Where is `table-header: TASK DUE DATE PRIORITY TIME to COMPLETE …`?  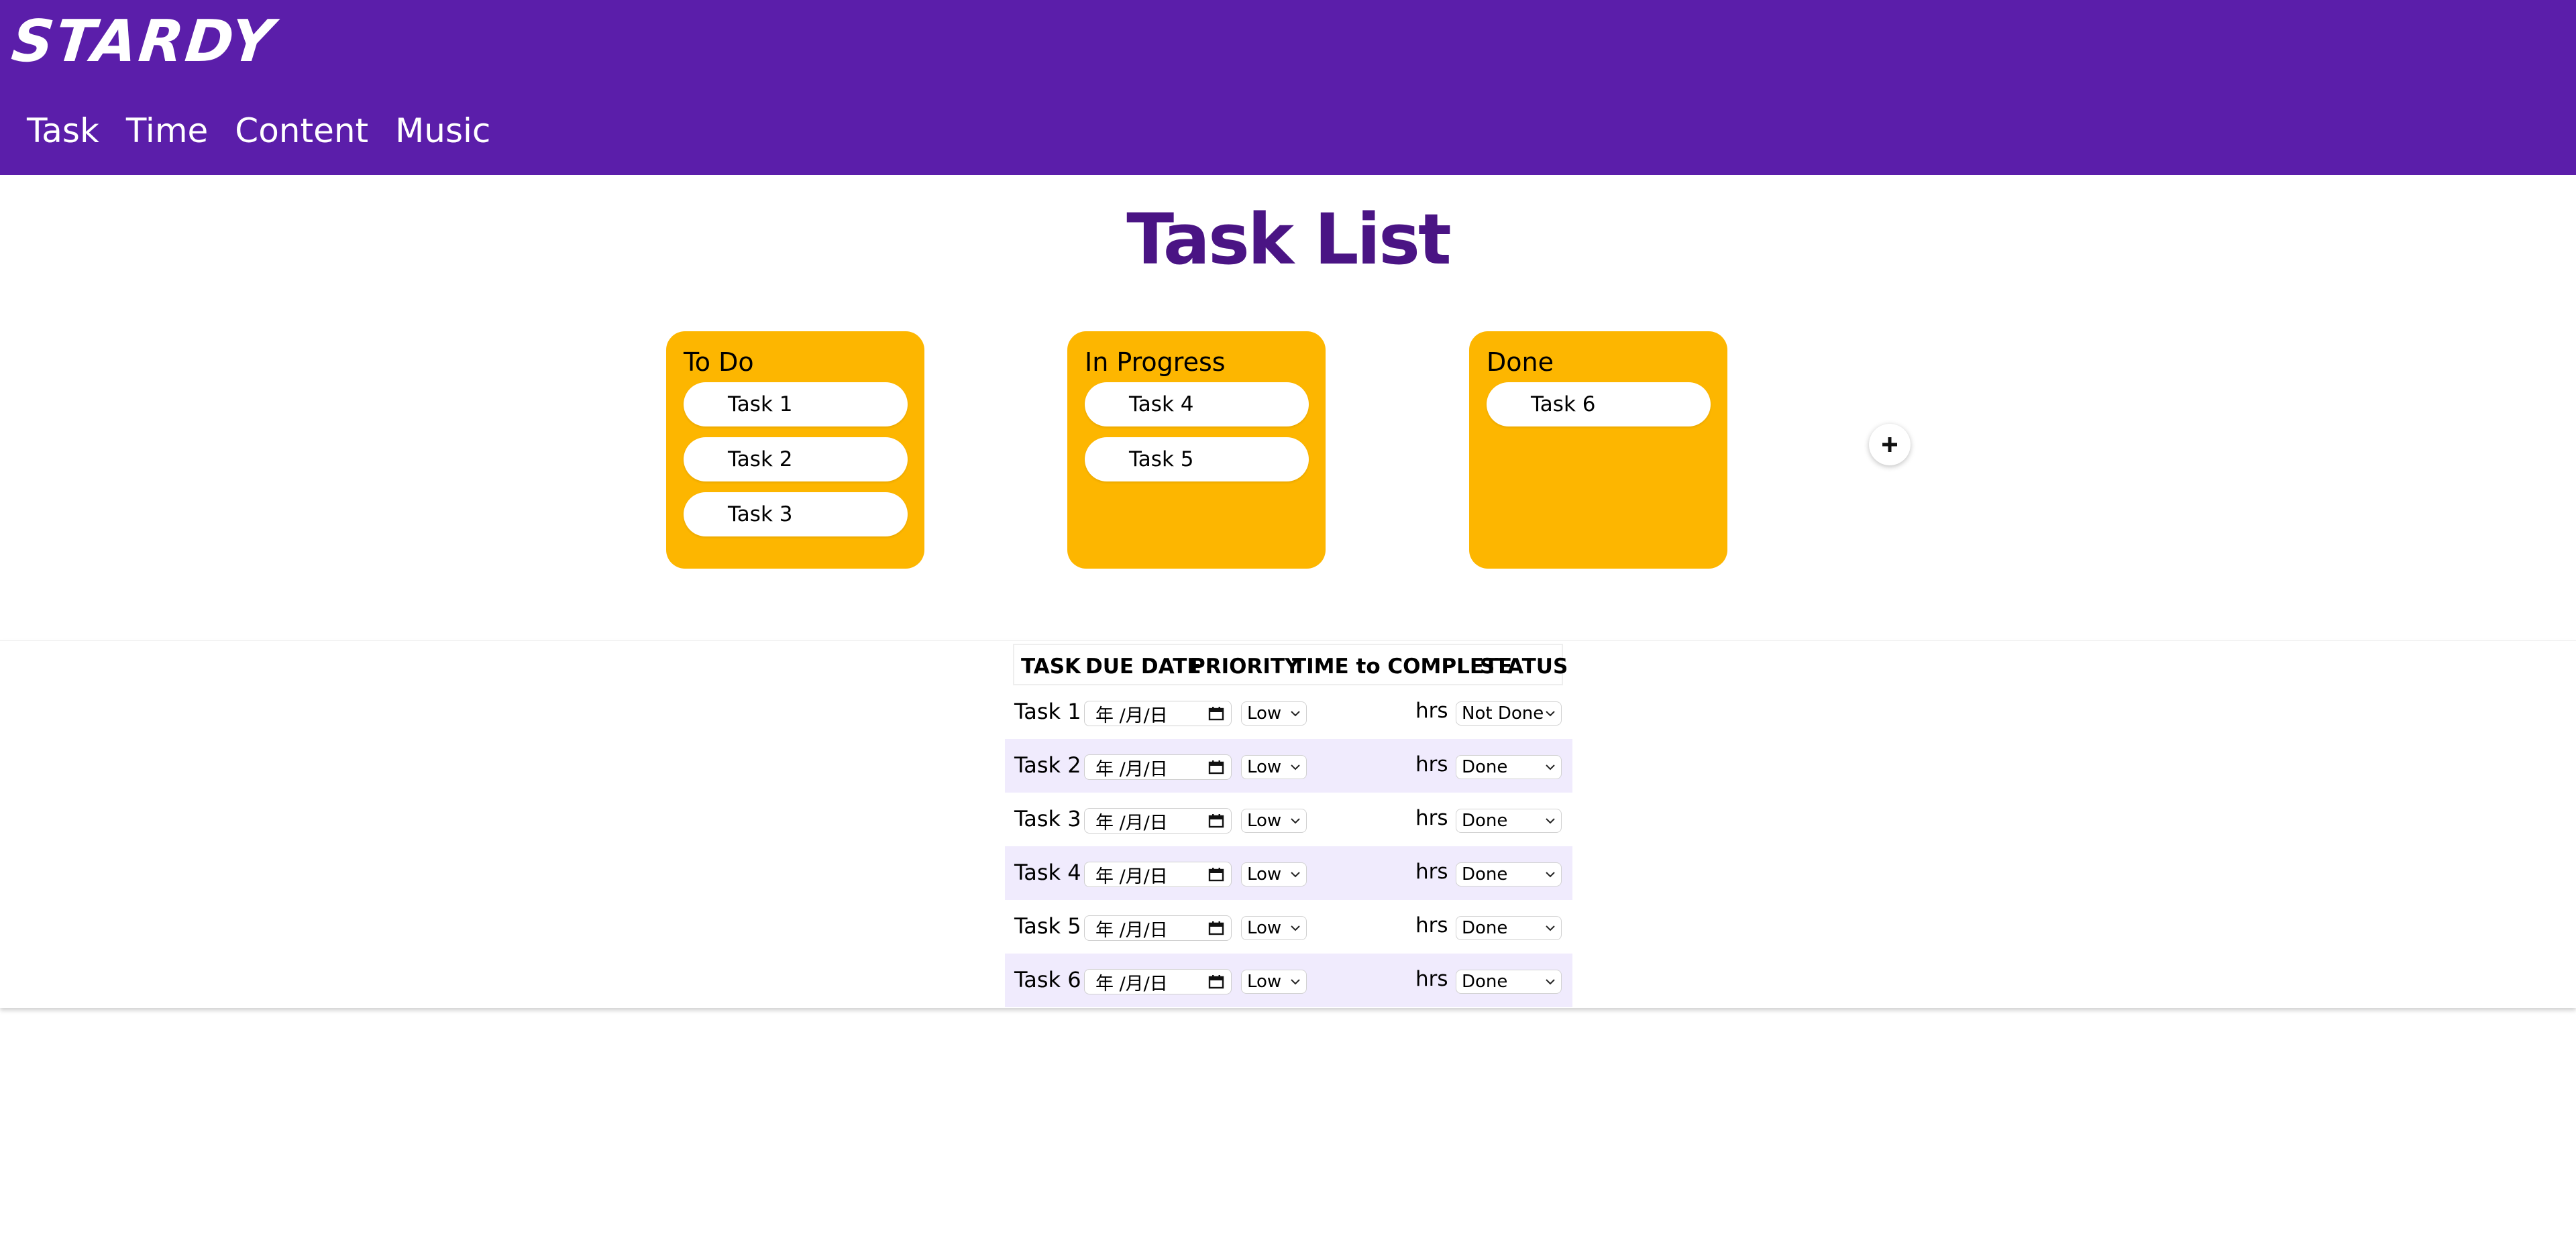
table-header: TASK DUE DATE PRIORITY TIME to COMPLETE … is located at coordinates (1290, 665).